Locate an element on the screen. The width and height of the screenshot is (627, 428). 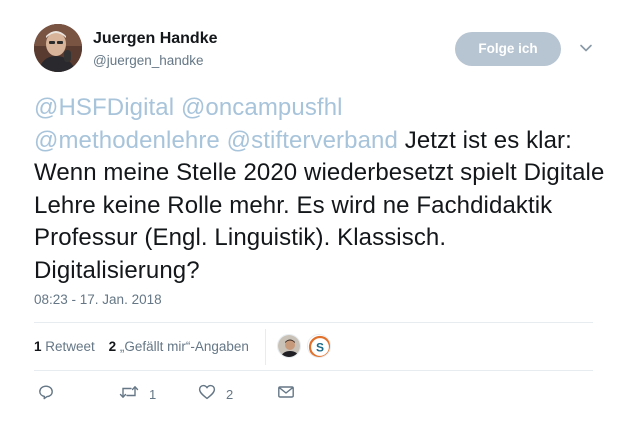
reply-icon is located at coordinates (46, 394).